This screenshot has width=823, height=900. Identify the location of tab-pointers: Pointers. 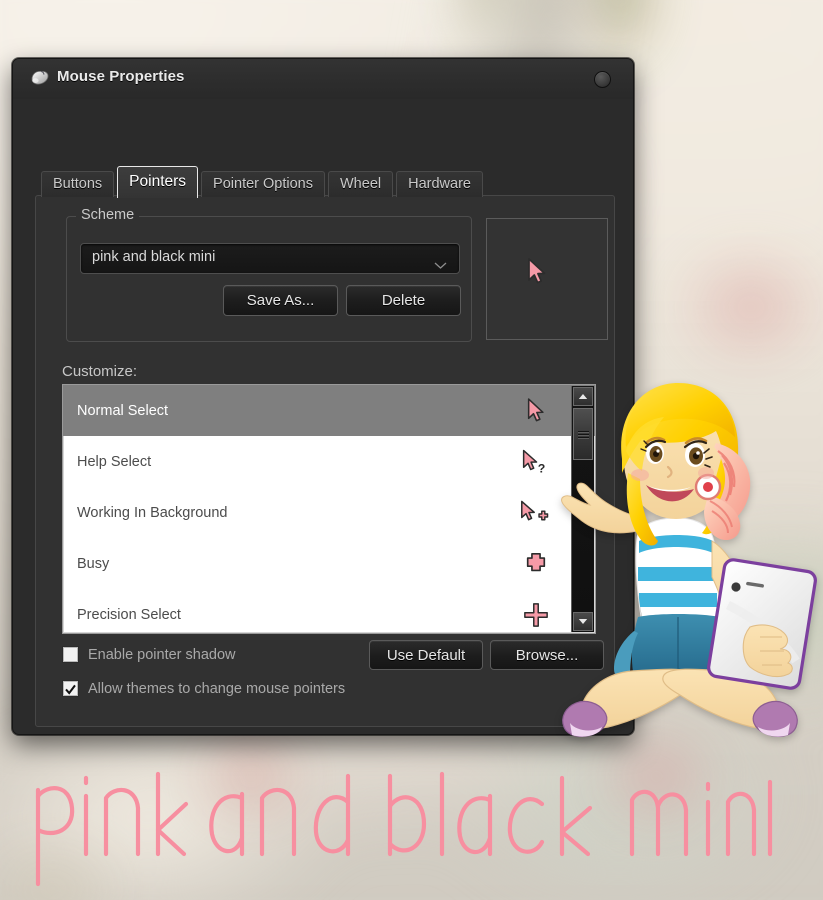
(158, 182).